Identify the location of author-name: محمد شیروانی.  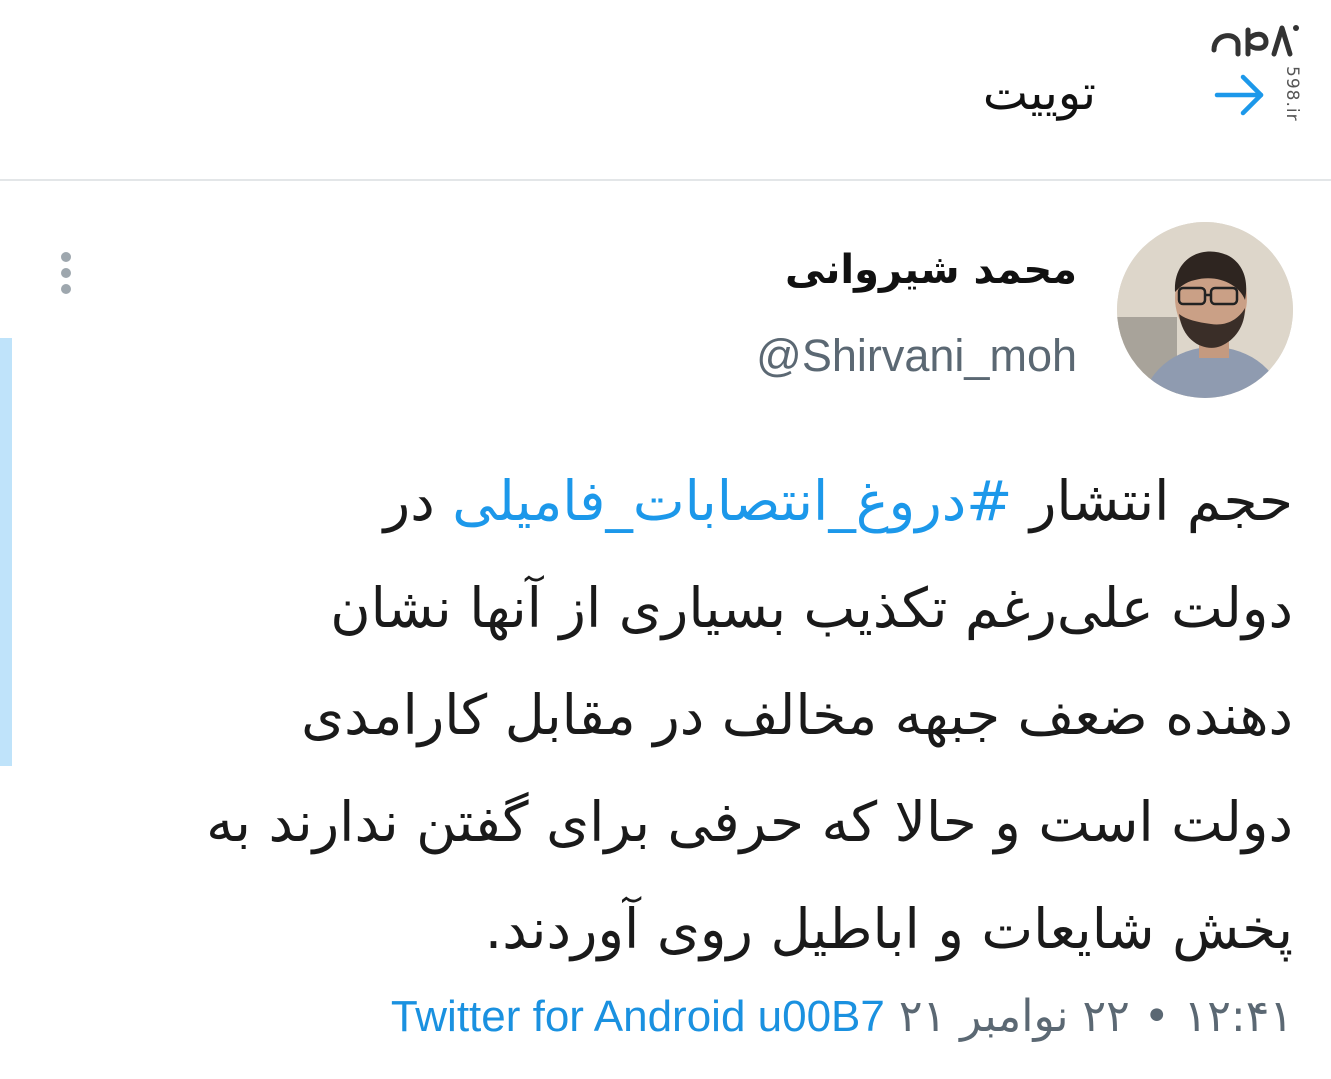
(931, 270).